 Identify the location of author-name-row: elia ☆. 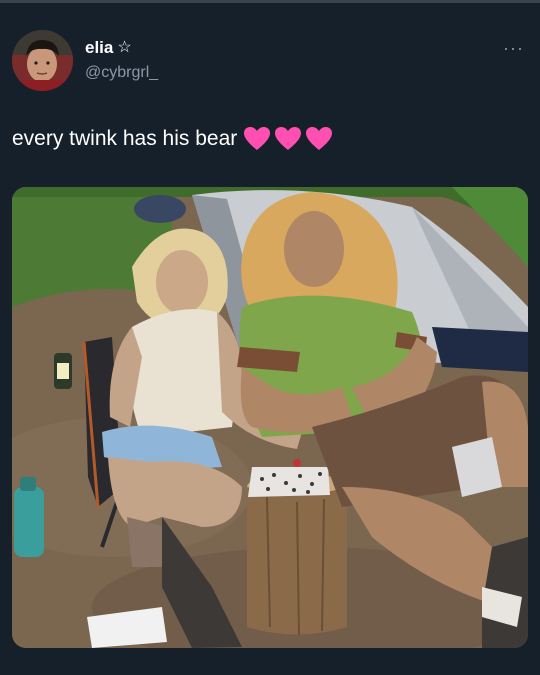
(108, 48).